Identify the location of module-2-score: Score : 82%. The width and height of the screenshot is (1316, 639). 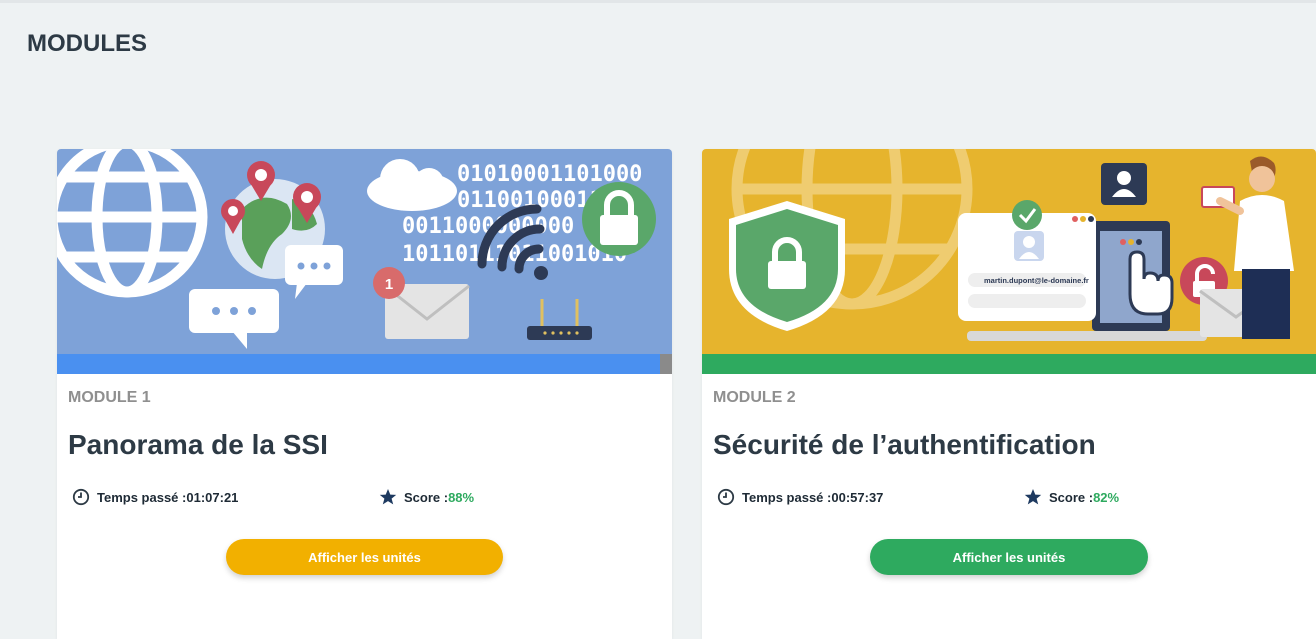
(1071, 497).